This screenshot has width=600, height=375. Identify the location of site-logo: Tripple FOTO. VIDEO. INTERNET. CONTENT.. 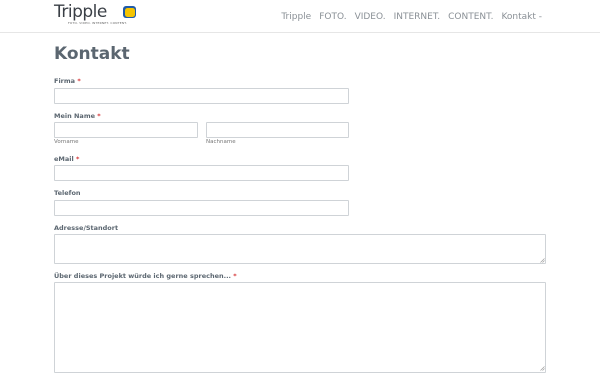
(99, 15).